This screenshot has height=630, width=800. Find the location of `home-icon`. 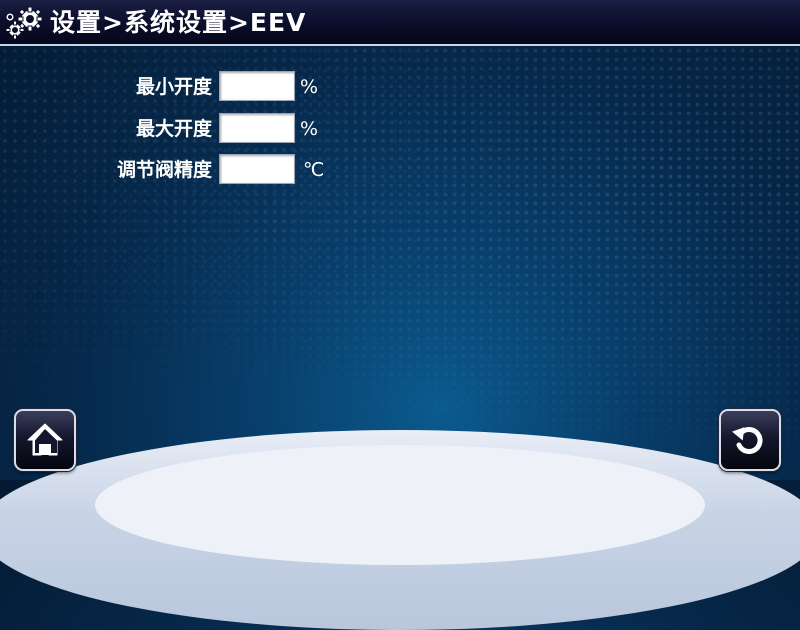

home-icon is located at coordinates (45, 439).